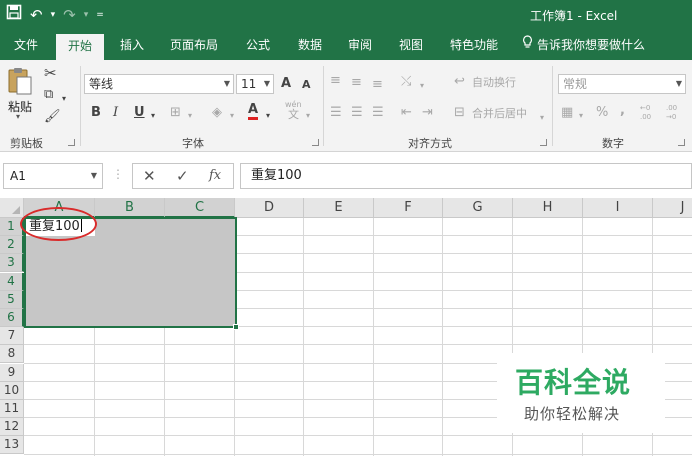 The width and height of the screenshot is (692, 456). What do you see at coordinates (159, 84) in the screenshot?
I see `font-name-select: 等线 ▼` at bounding box center [159, 84].